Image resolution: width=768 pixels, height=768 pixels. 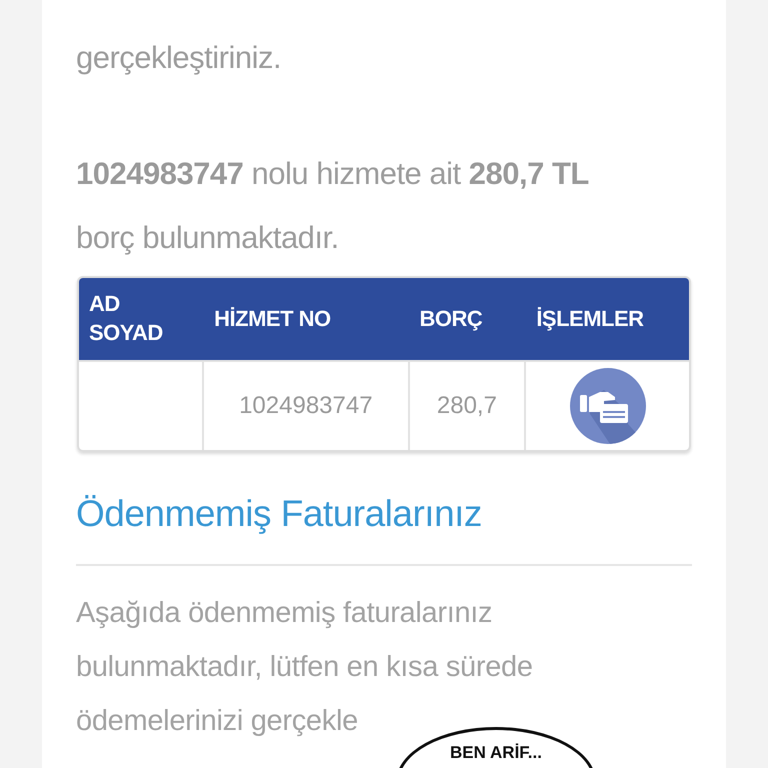 I want to click on table-cell: 1024983747, so click(x=307, y=405).